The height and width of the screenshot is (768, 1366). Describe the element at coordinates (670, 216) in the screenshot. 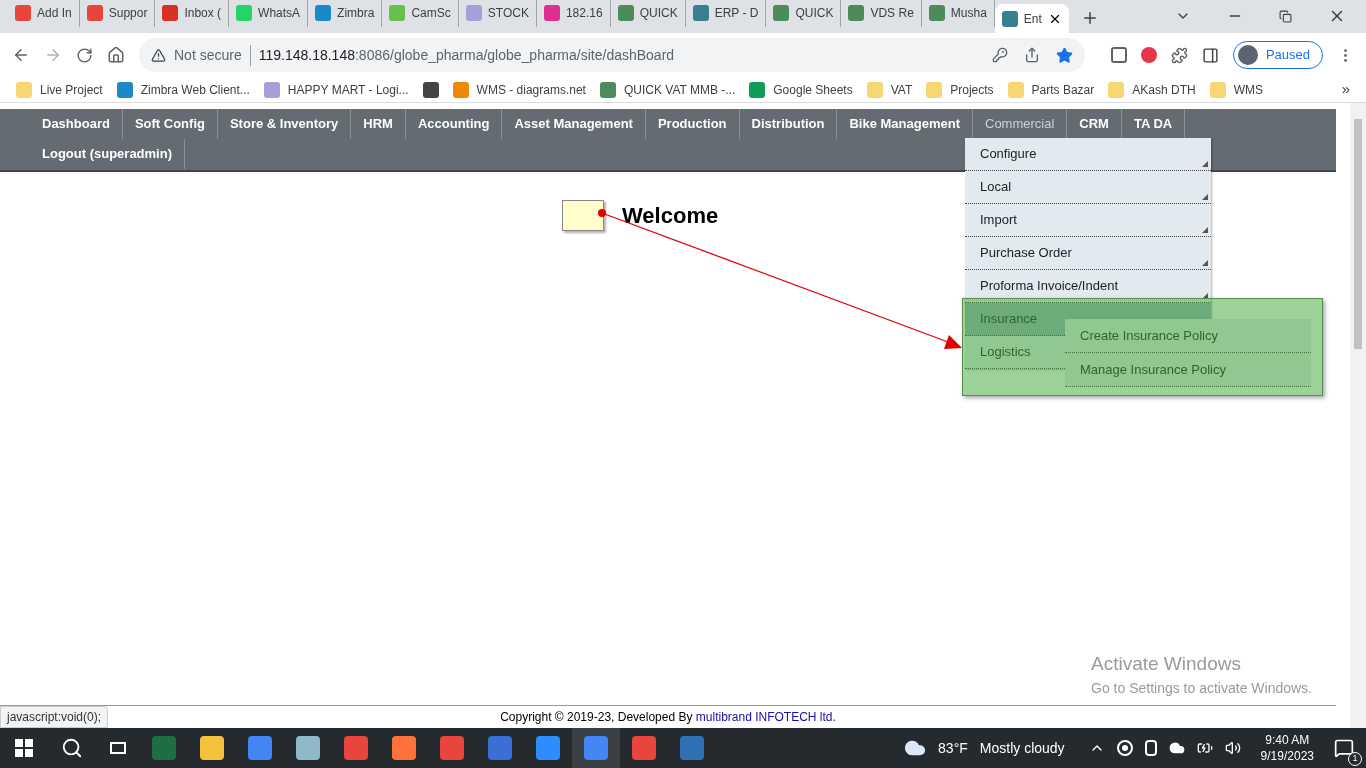

I see `welcome-heading: Welcome` at that location.